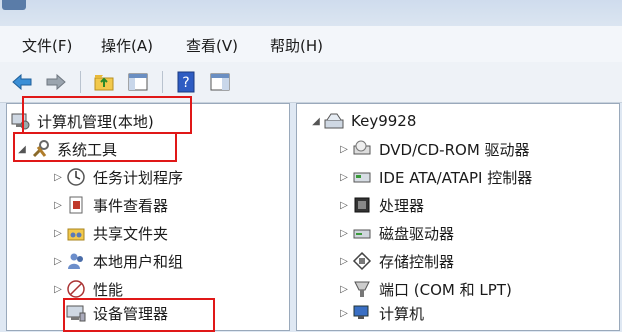 The image size is (622, 332). What do you see at coordinates (108, 289) in the screenshot?
I see `tree-item-label: 性能` at bounding box center [108, 289].